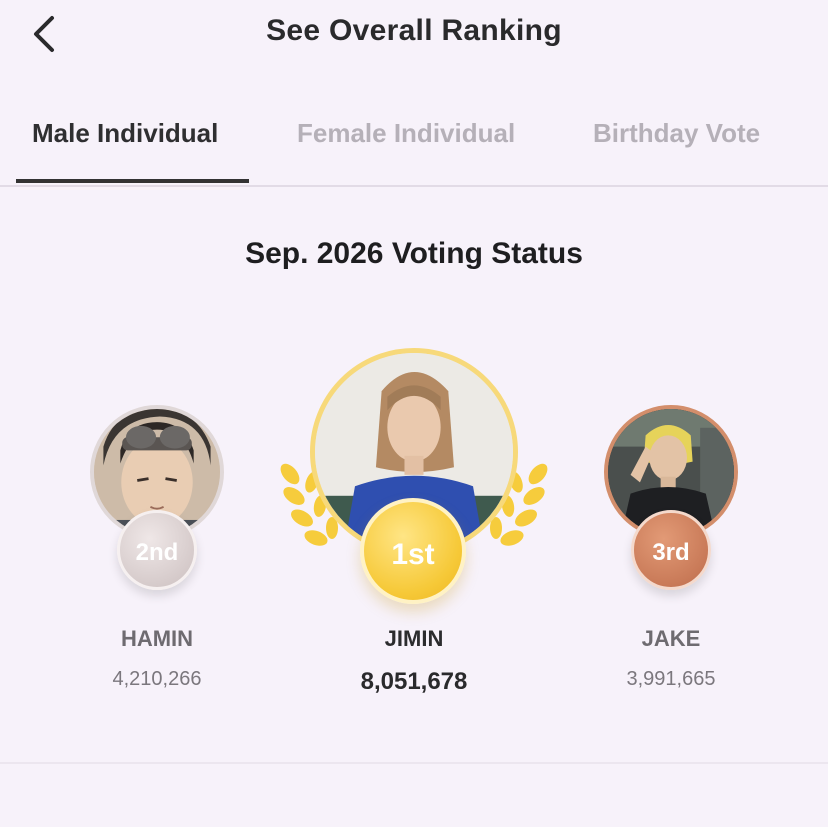  Describe the element at coordinates (157, 679) in the screenshot. I see `votes-hamin: 4,210,266` at that location.